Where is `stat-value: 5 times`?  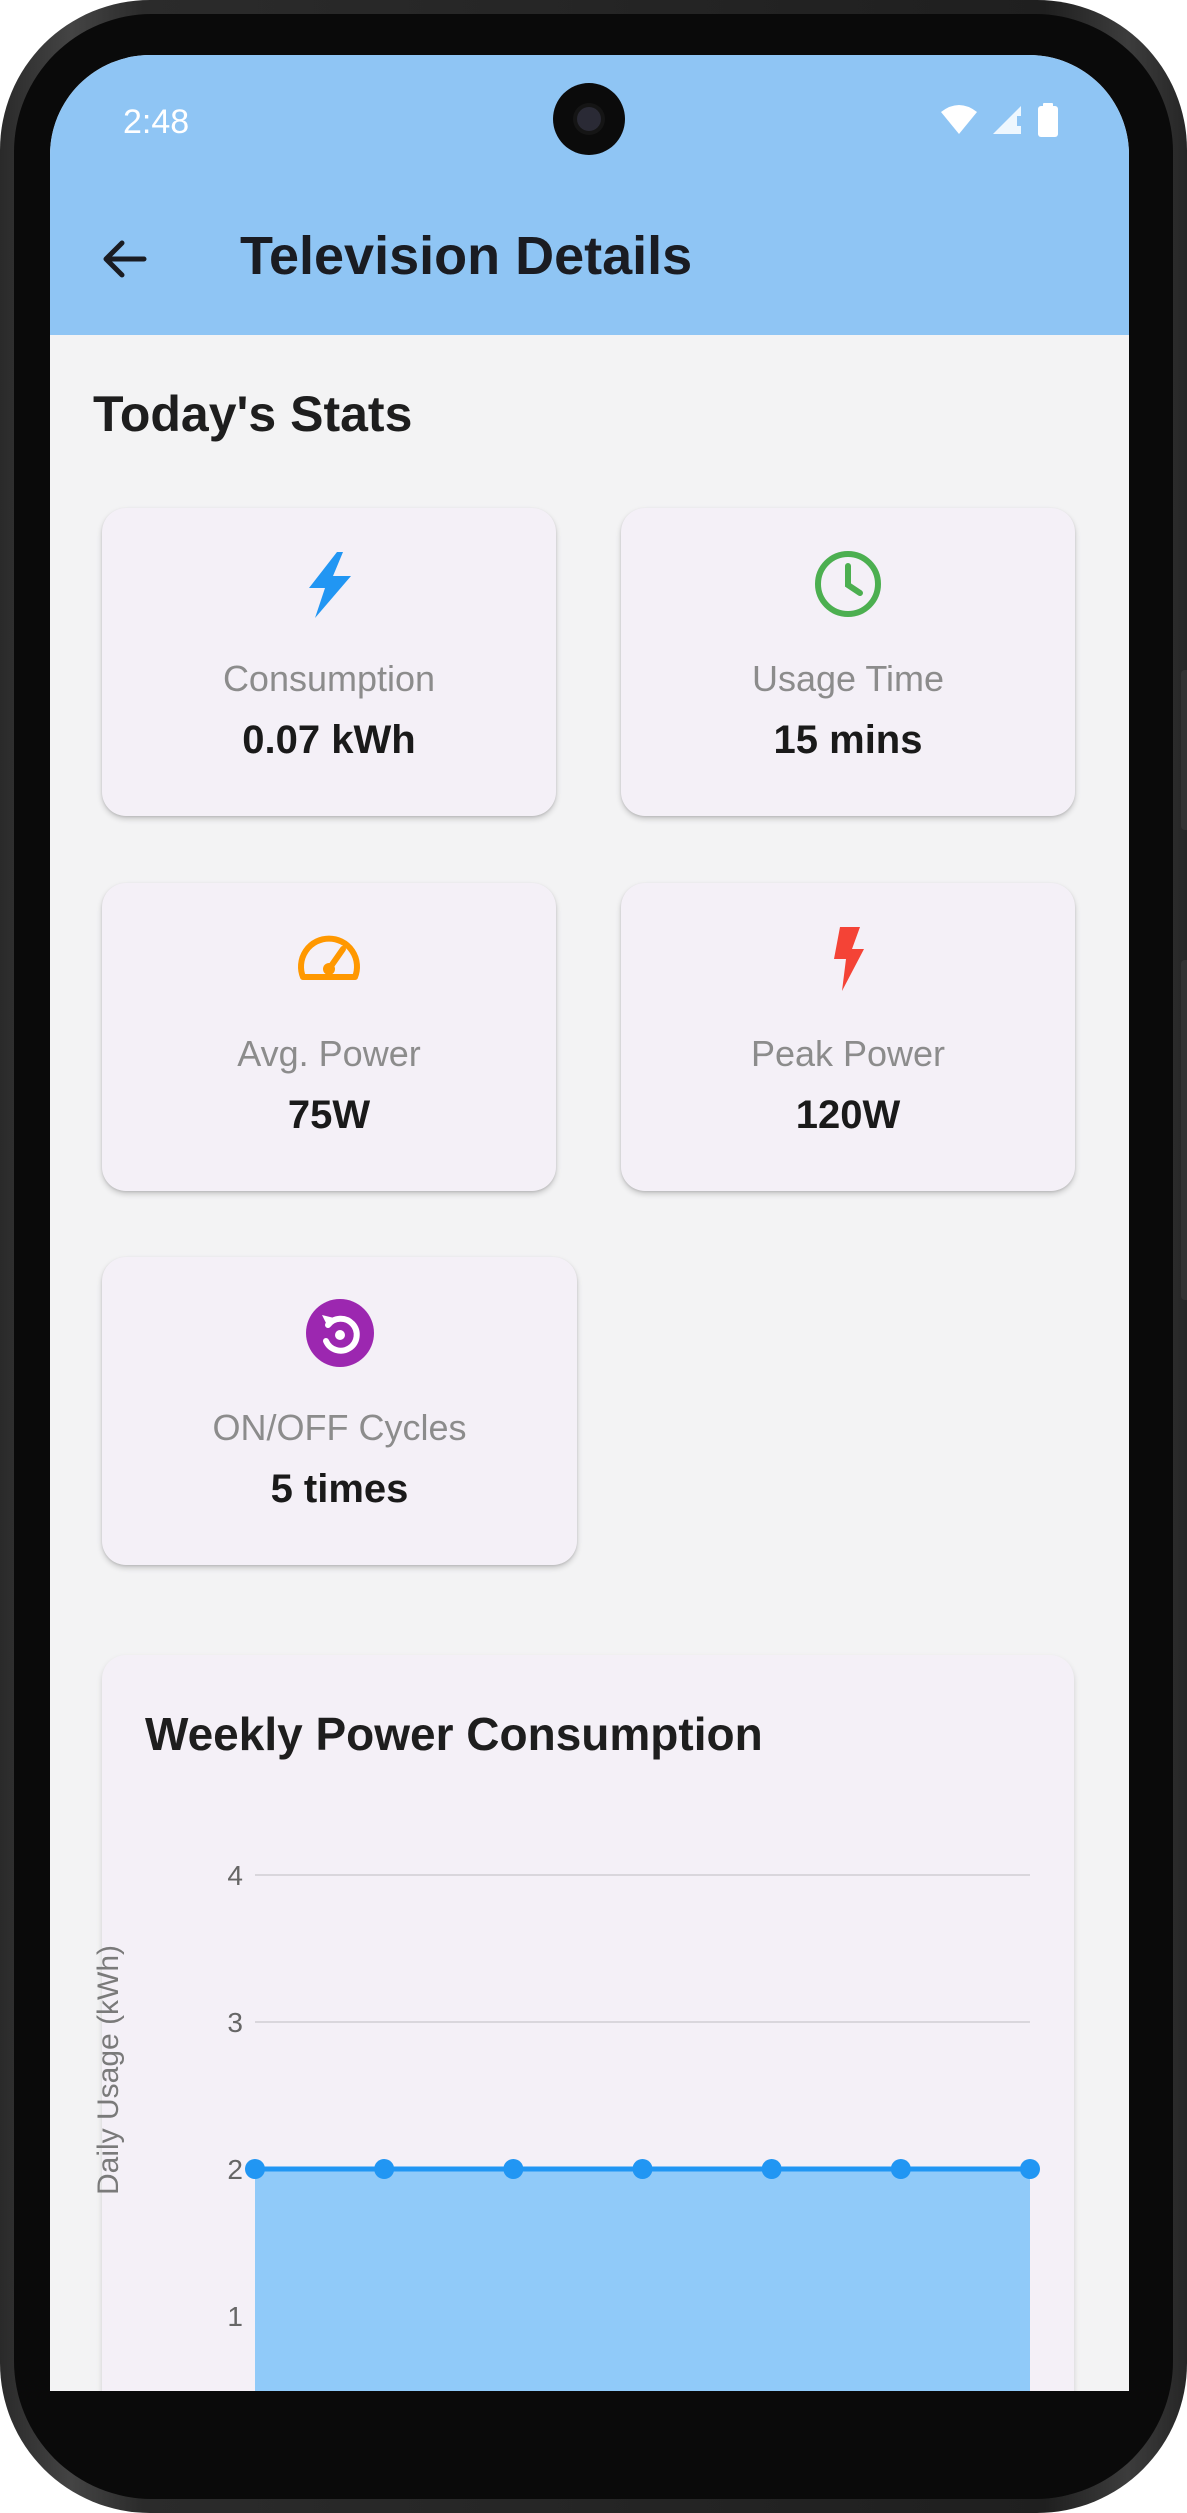 stat-value: 5 times is located at coordinates (339, 1489).